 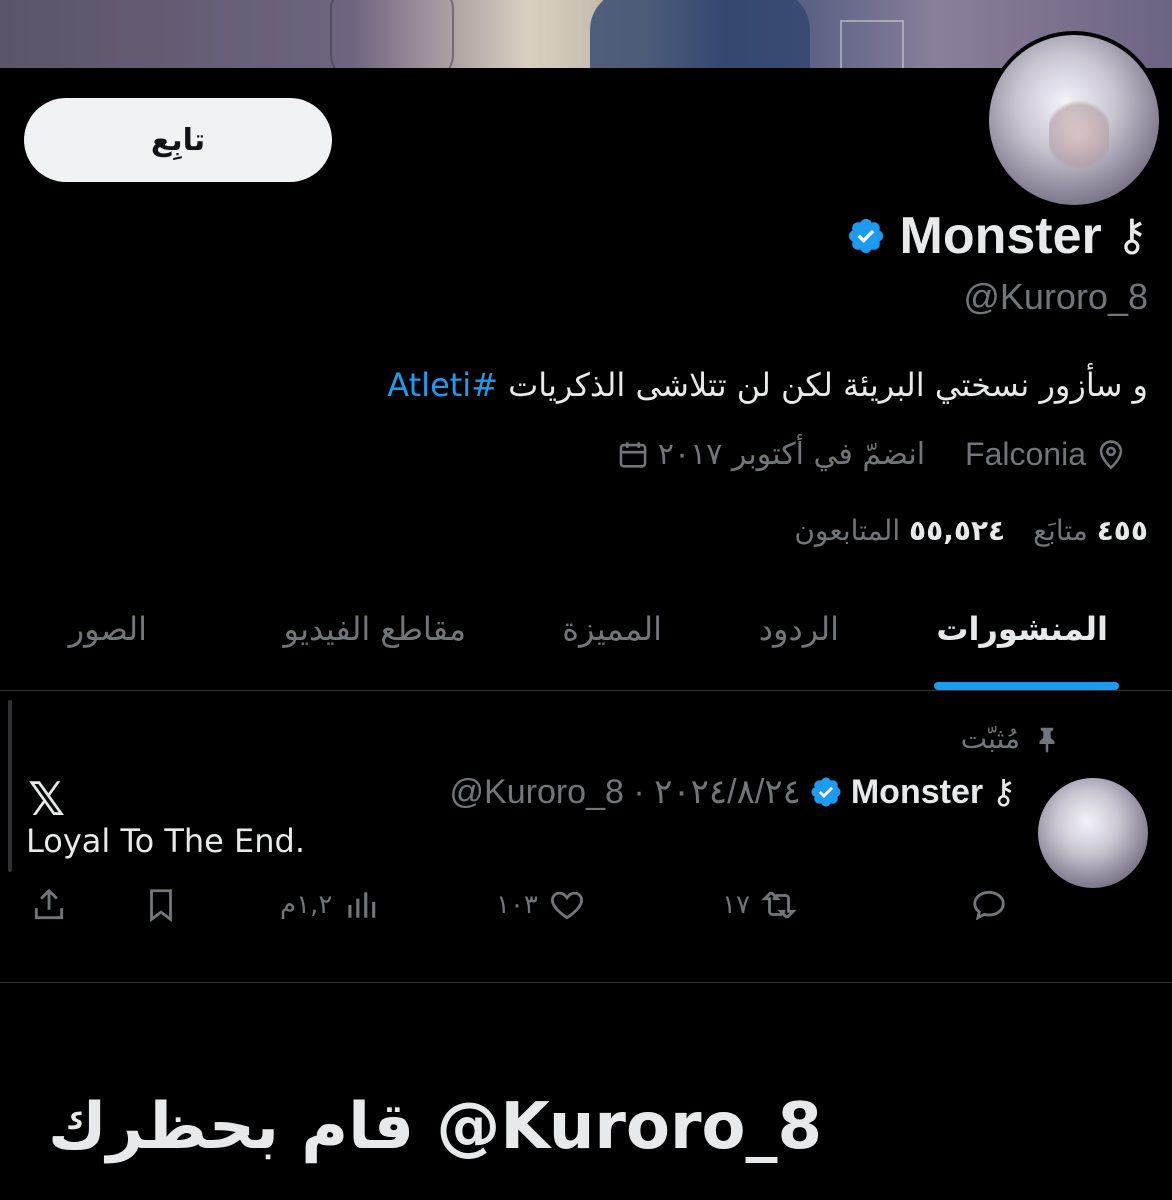 I want to click on location-item: Falconia, so click(x=1046, y=454).